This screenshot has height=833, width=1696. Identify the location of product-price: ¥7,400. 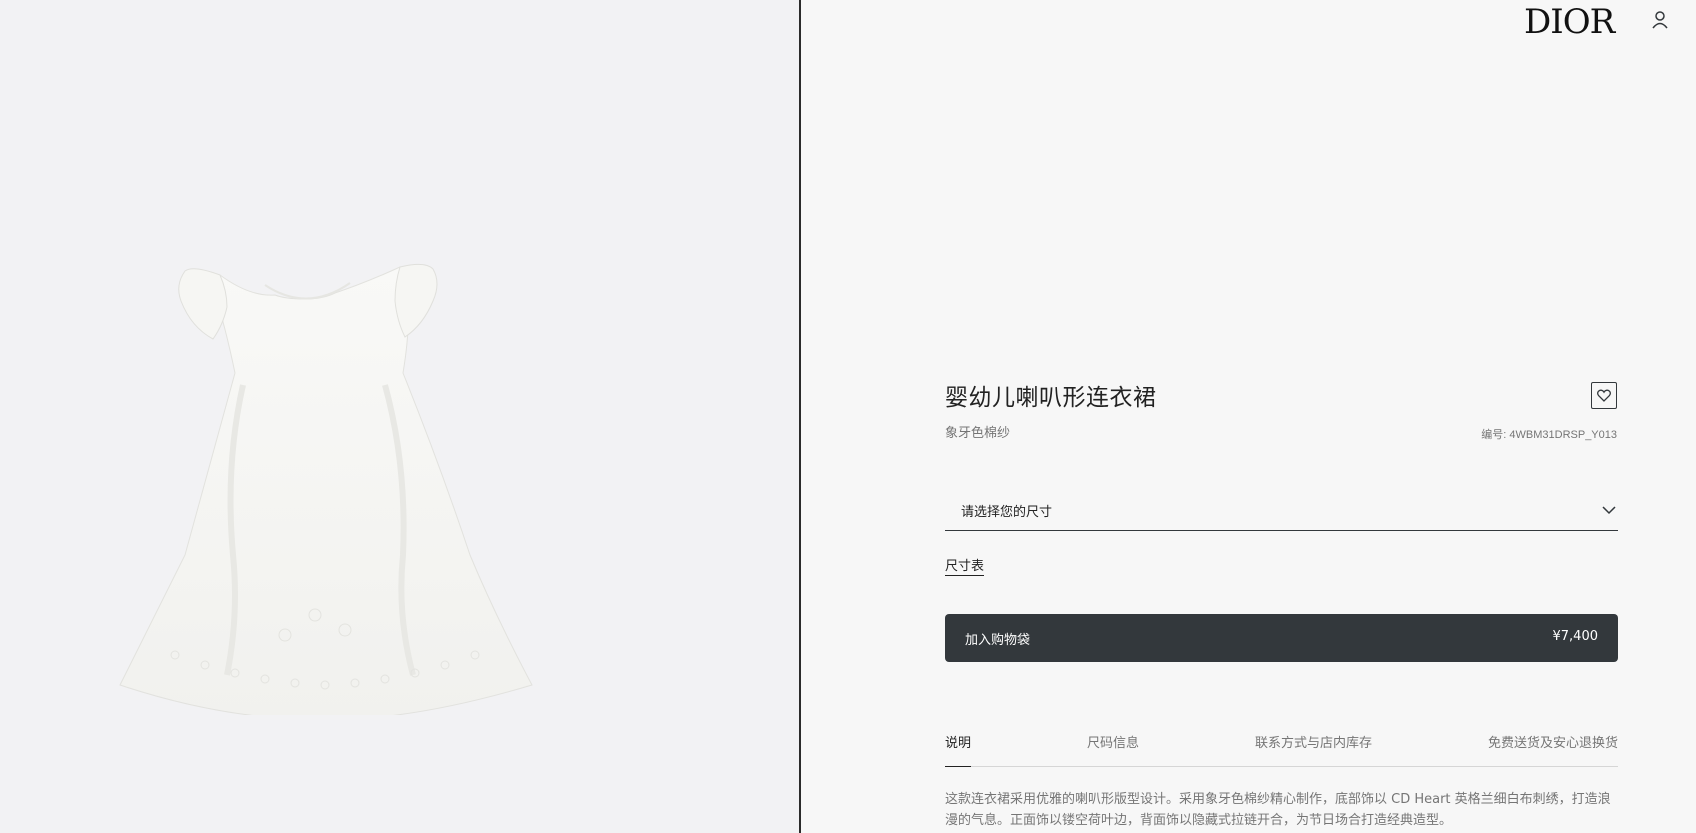
(1575, 636).